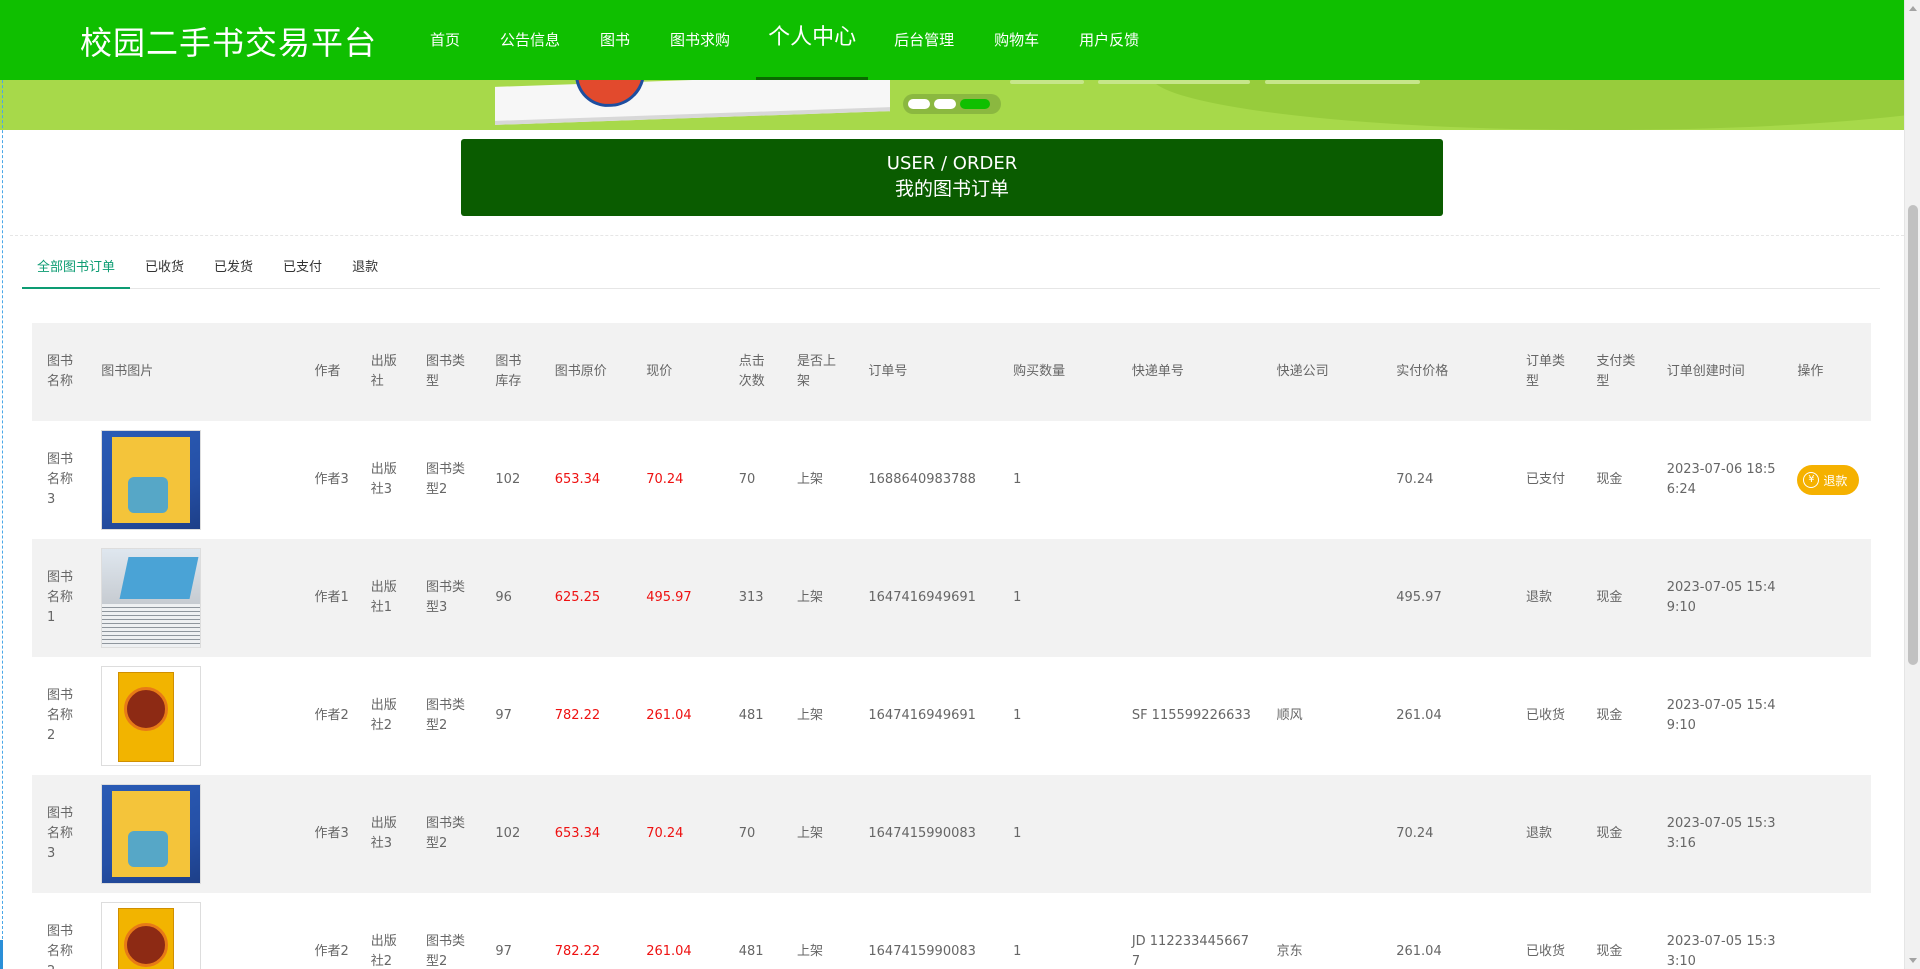 This screenshot has width=1920, height=969. I want to click on refund-button: ¥ 退款, so click(1828, 480).